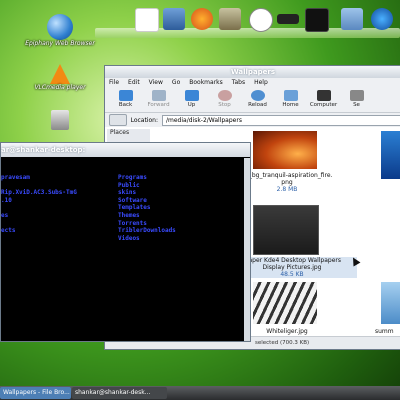 This screenshot has height=400, width=400. What do you see at coordinates (252, 83) in the screenshot?
I see `menu-bar: File Edit View Go Bookmarks Tabs Help` at bounding box center [252, 83].